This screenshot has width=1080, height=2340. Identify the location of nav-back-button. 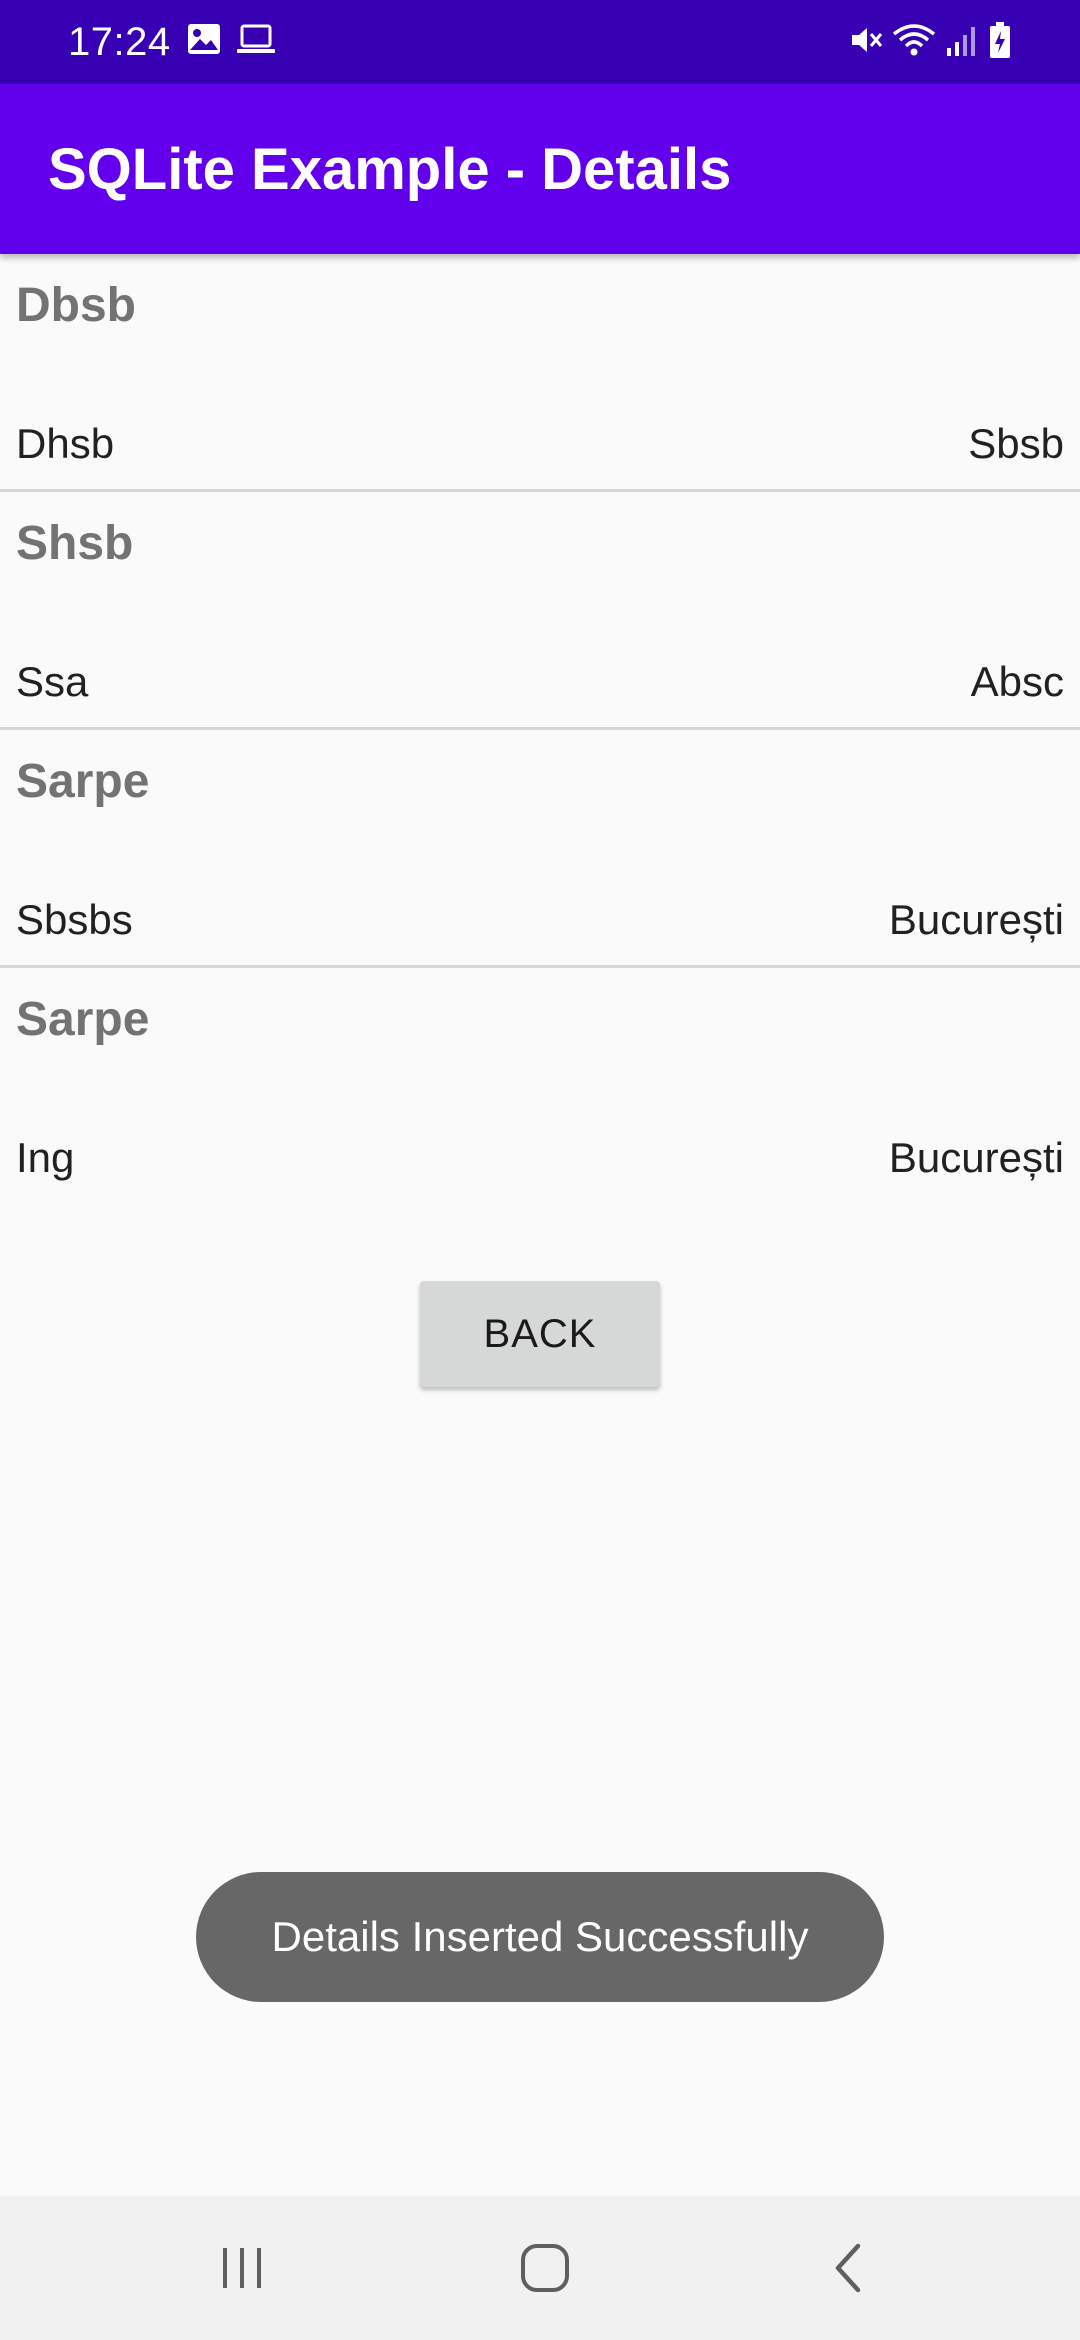
(848, 2268).